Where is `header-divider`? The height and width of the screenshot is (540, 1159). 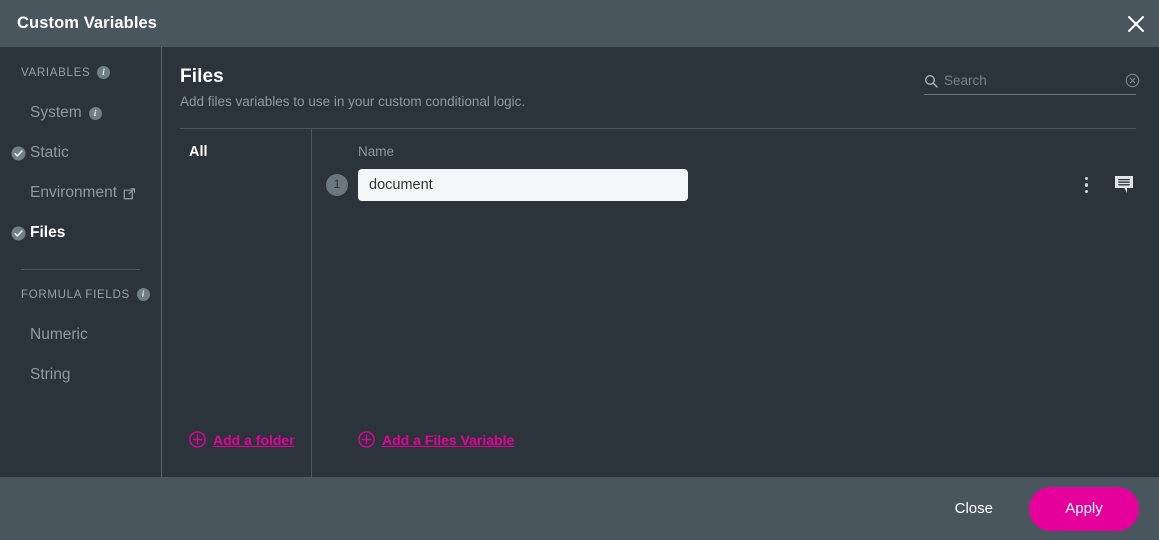
header-divider is located at coordinates (658, 128).